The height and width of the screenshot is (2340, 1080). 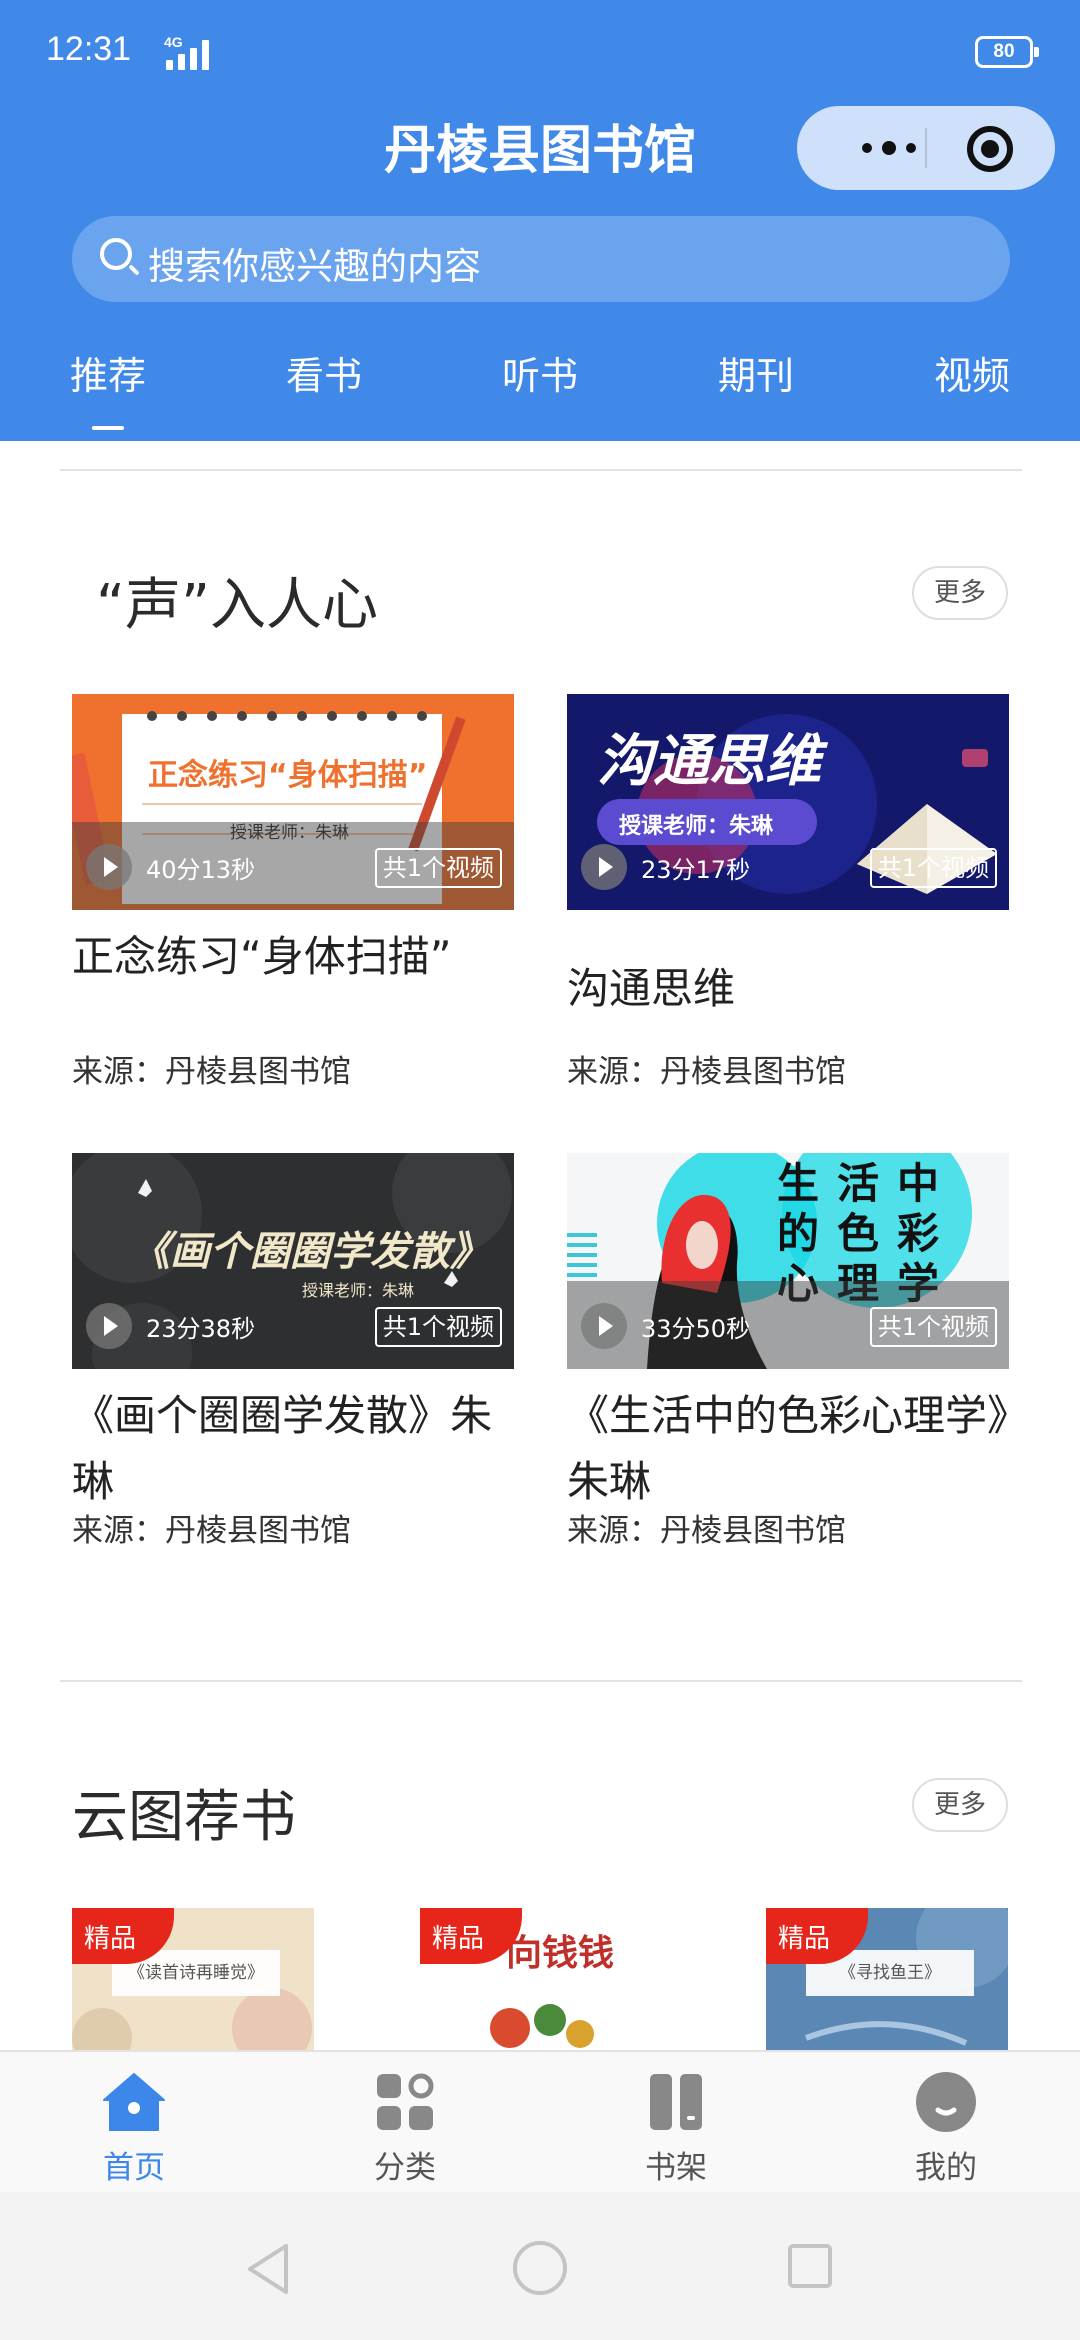 I want to click on thumb-text: 正念练习“身体扫描”, so click(x=288, y=775).